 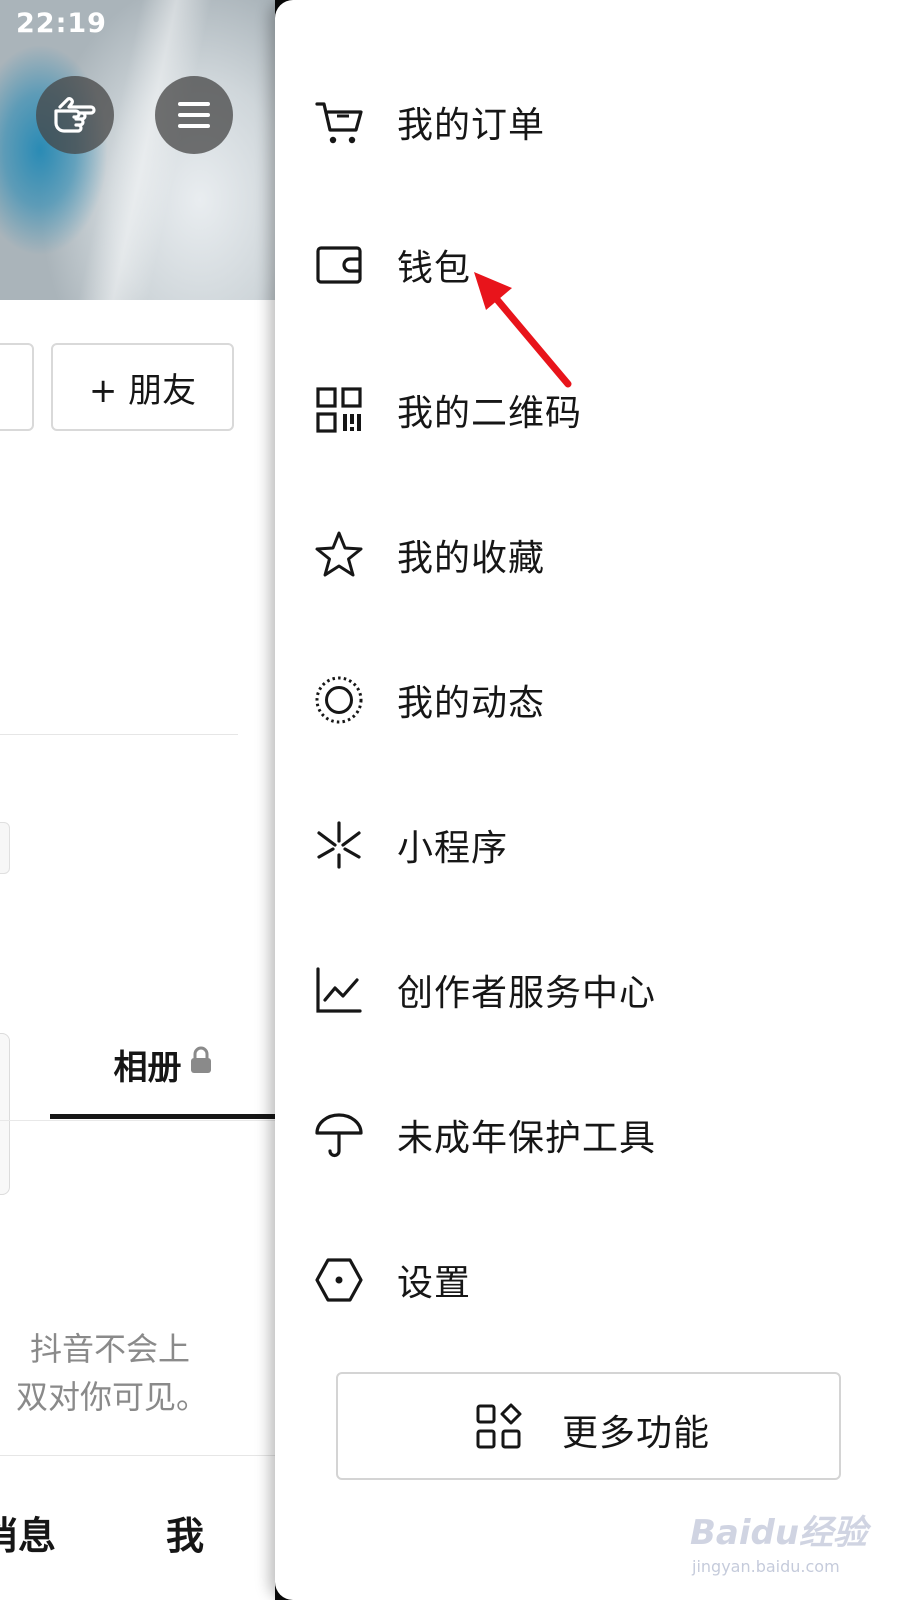 What do you see at coordinates (587, 555) in the screenshot?
I see `menu-item-favorites: 我的收藏` at bounding box center [587, 555].